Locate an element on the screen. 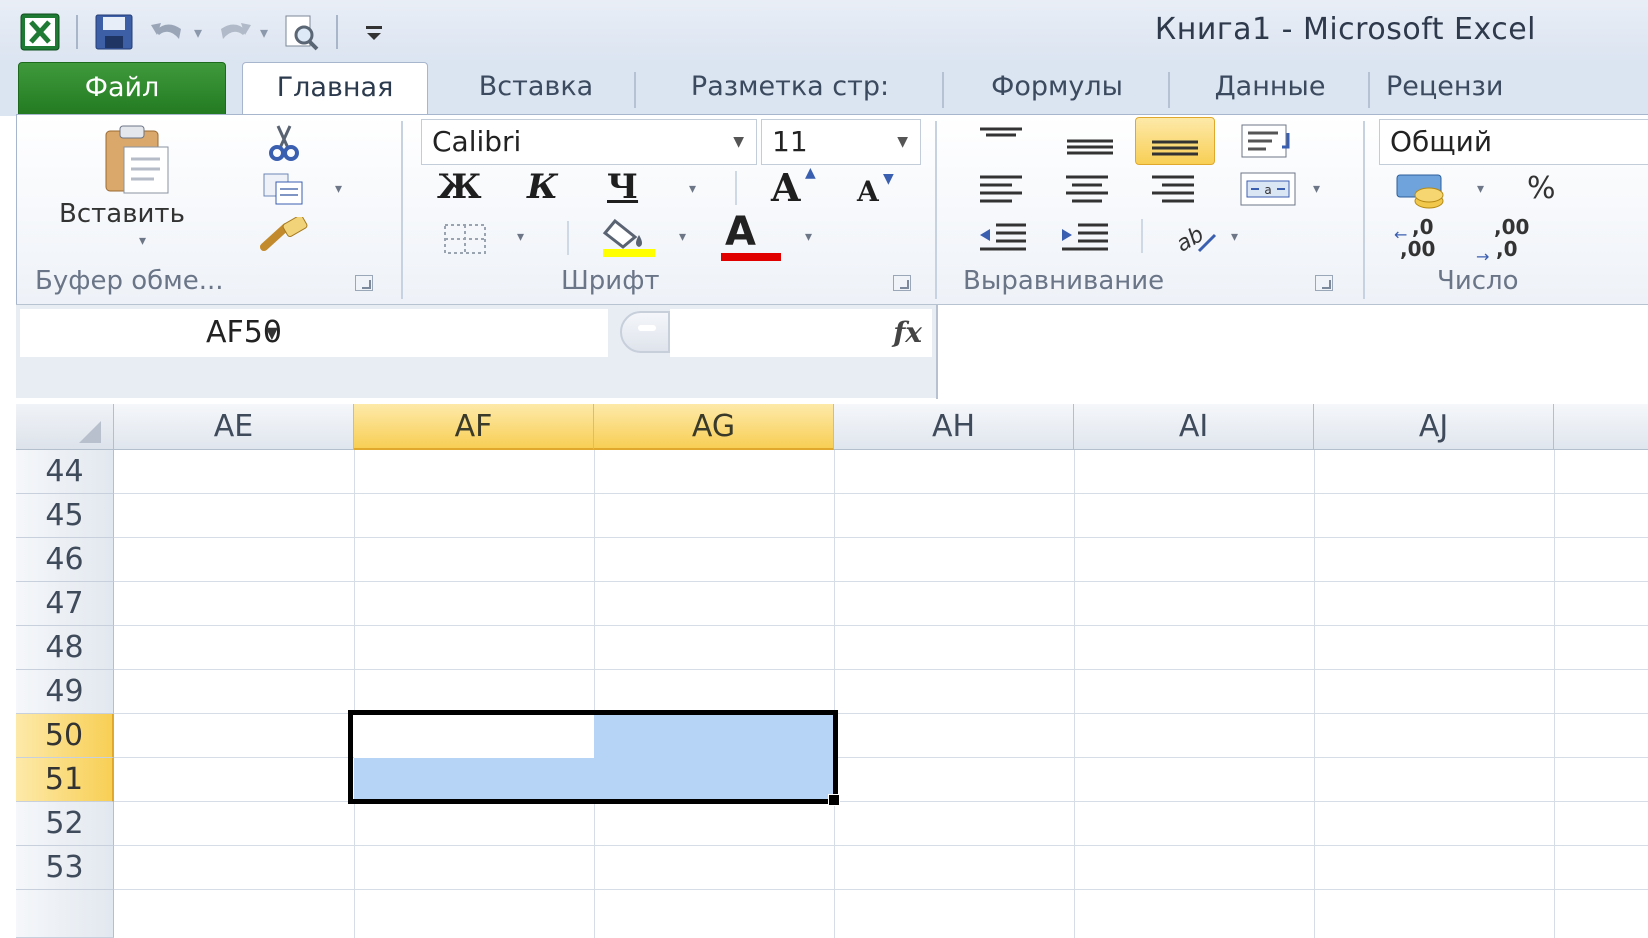 The height and width of the screenshot is (938, 1648). column-header-ah: AH is located at coordinates (954, 427).